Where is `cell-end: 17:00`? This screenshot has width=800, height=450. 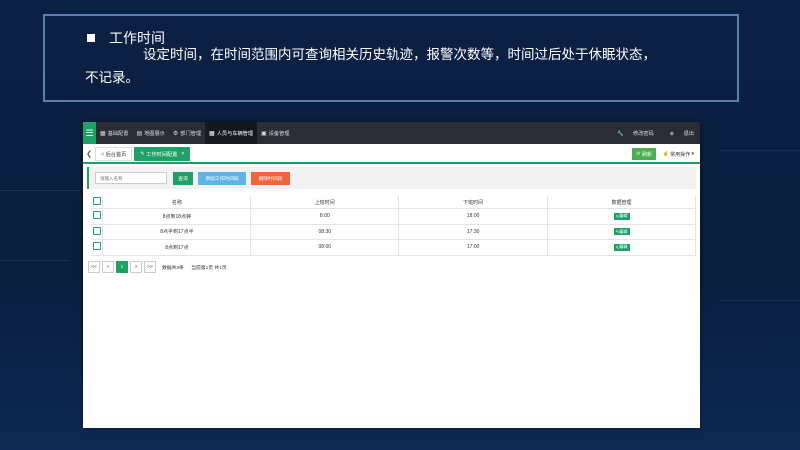 cell-end: 17:00 is located at coordinates (473, 247).